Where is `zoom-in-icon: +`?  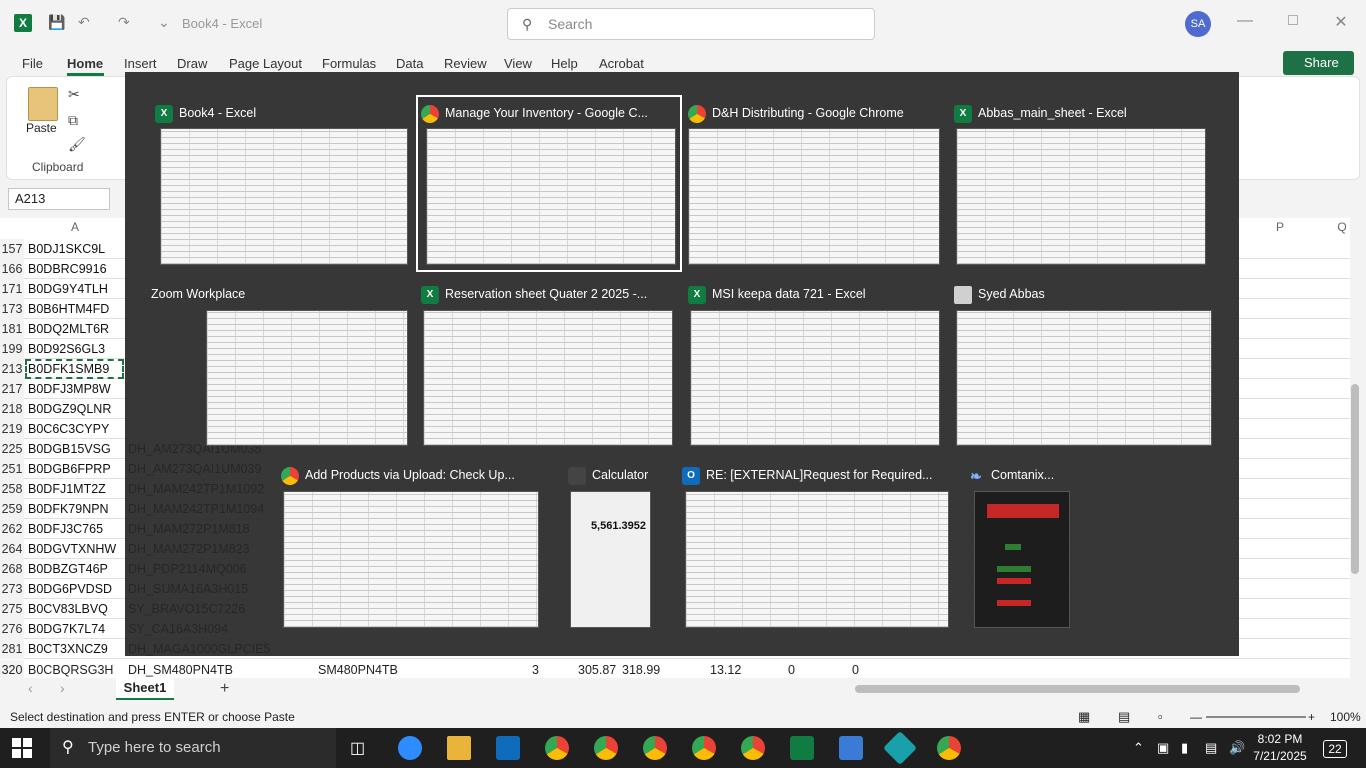
zoom-in-icon: + is located at coordinates (1311, 717).